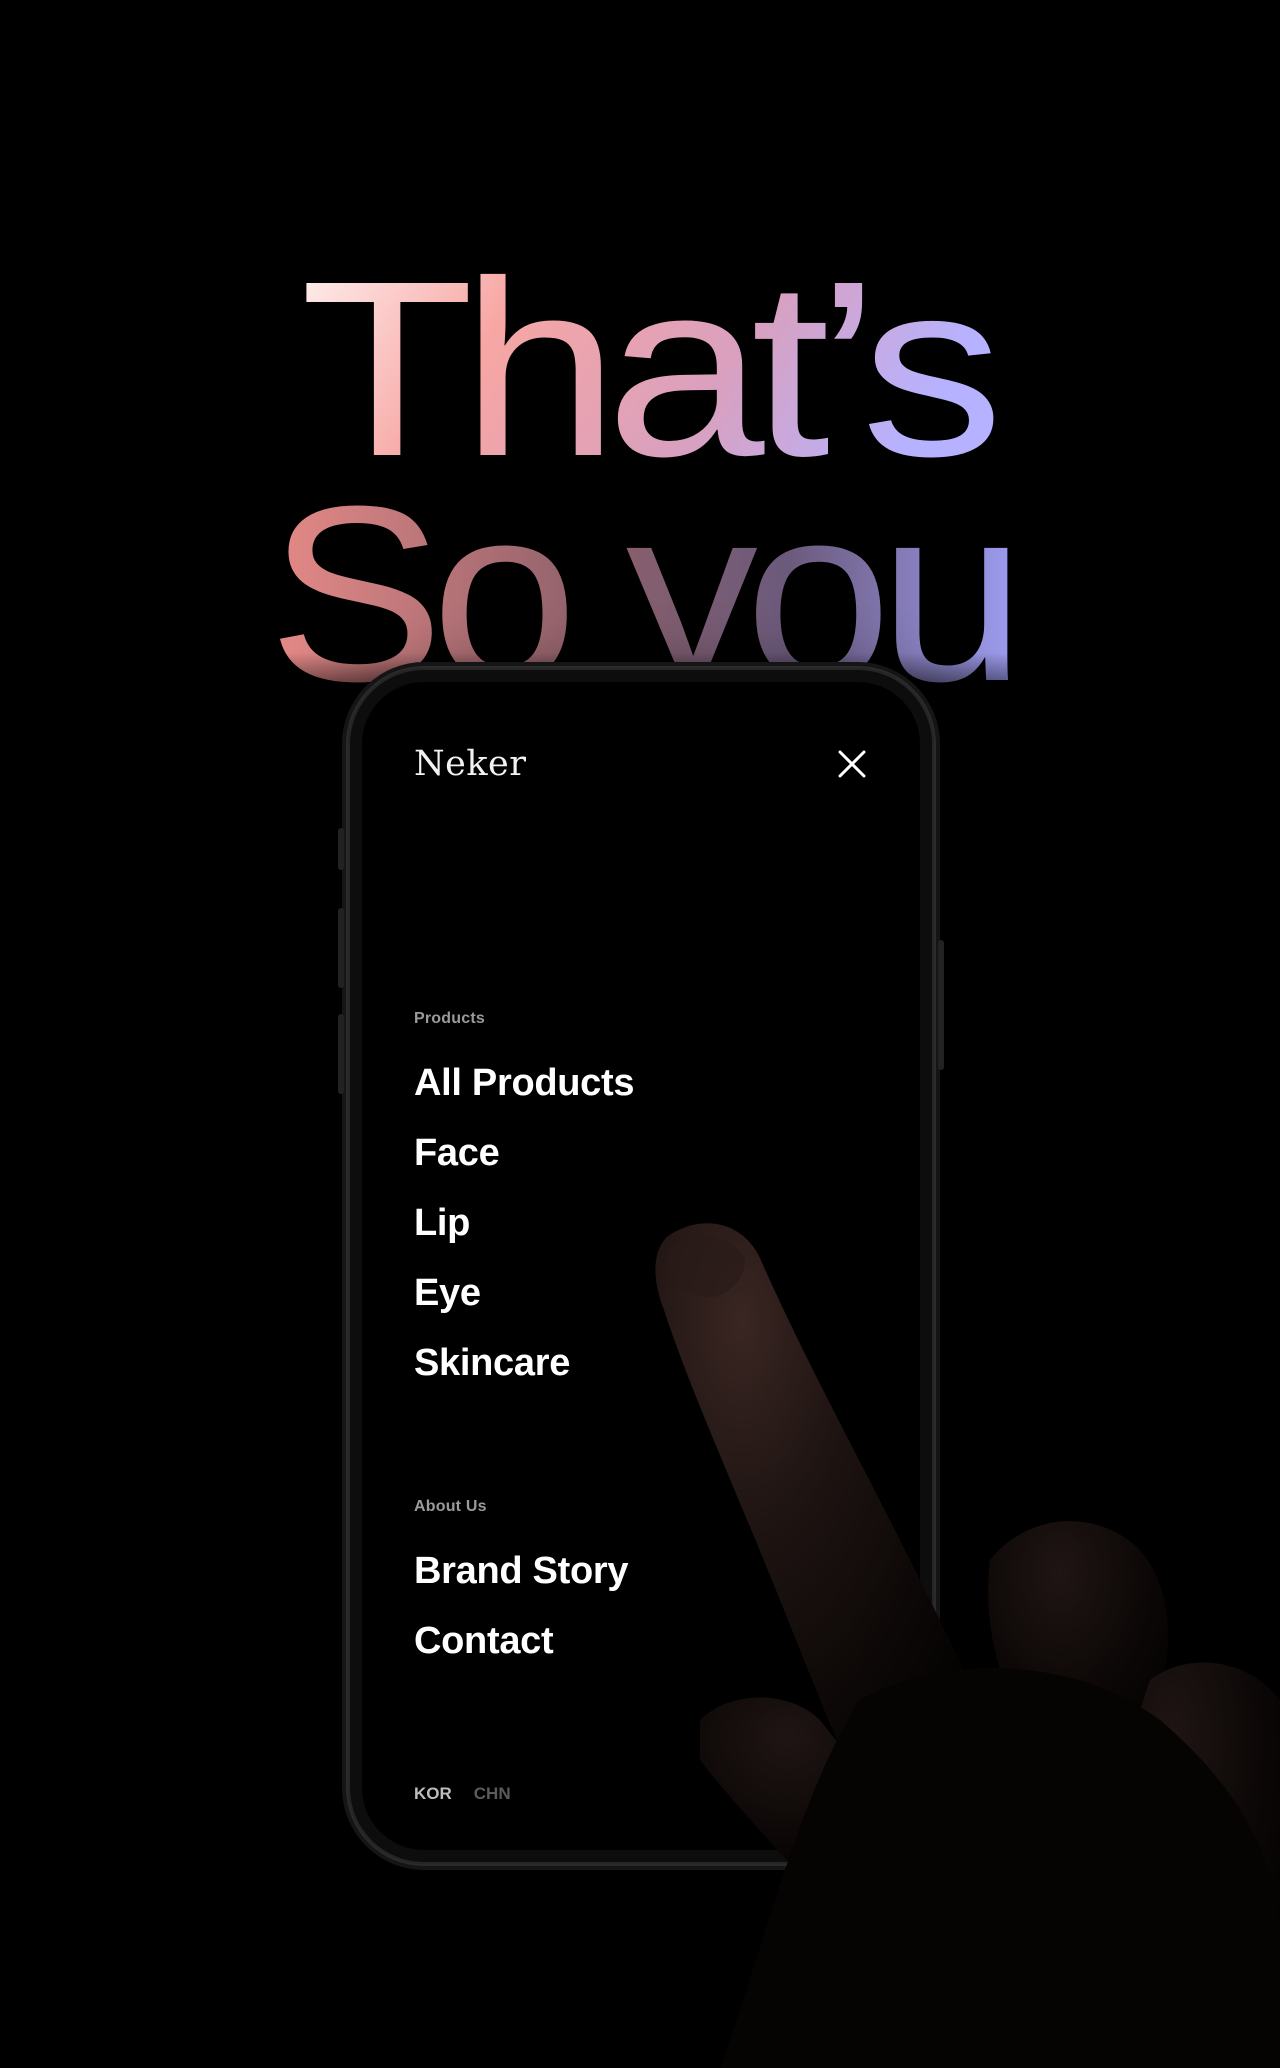 The height and width of the screenshot is (2068, 1280). Describe the element at coordinates (450, 1506) in the screenshot. I see `section-label-about: About Us` at that location.